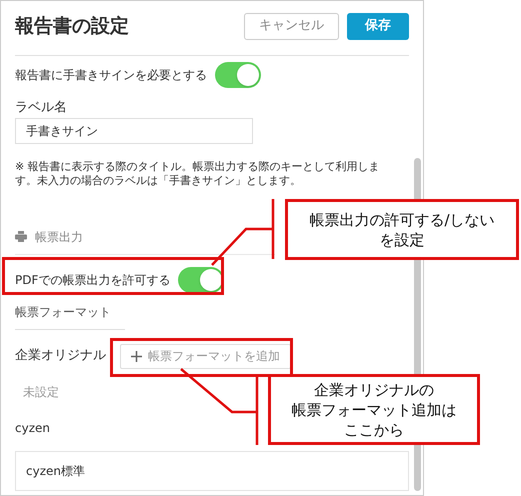  Describe the element at coordinates (21, 236) in the screenshot. I see `printer-icon` at that location.